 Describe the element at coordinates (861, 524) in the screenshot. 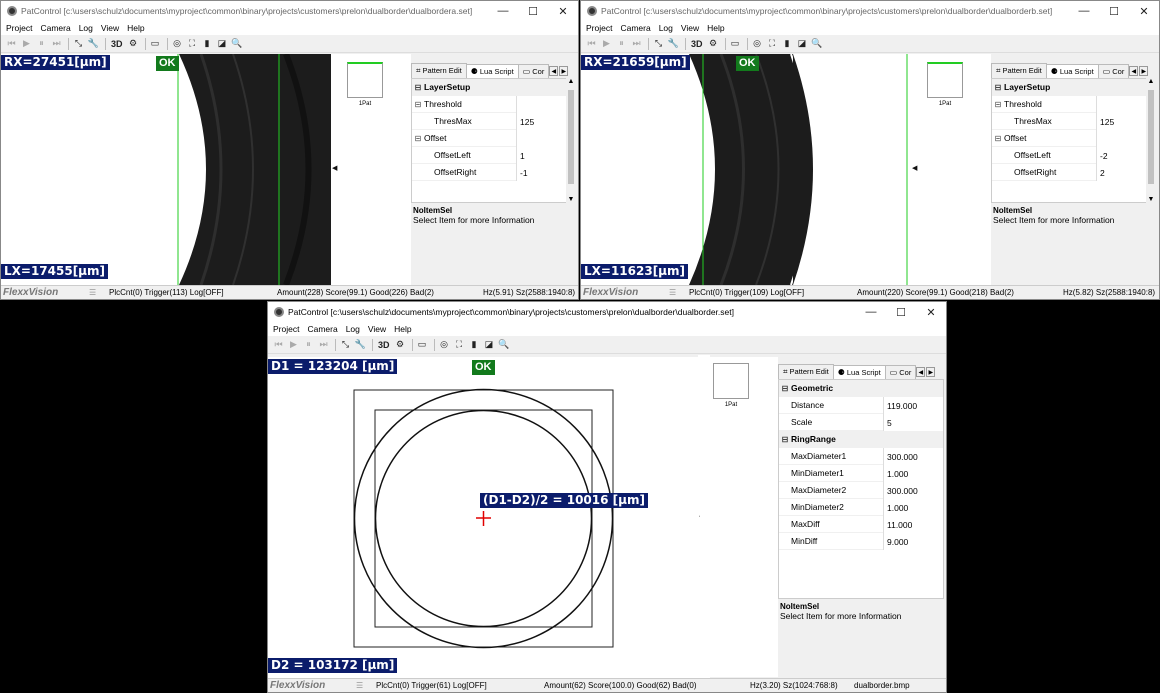

I see `prop-row: MaxDiff 11.000` at that location.